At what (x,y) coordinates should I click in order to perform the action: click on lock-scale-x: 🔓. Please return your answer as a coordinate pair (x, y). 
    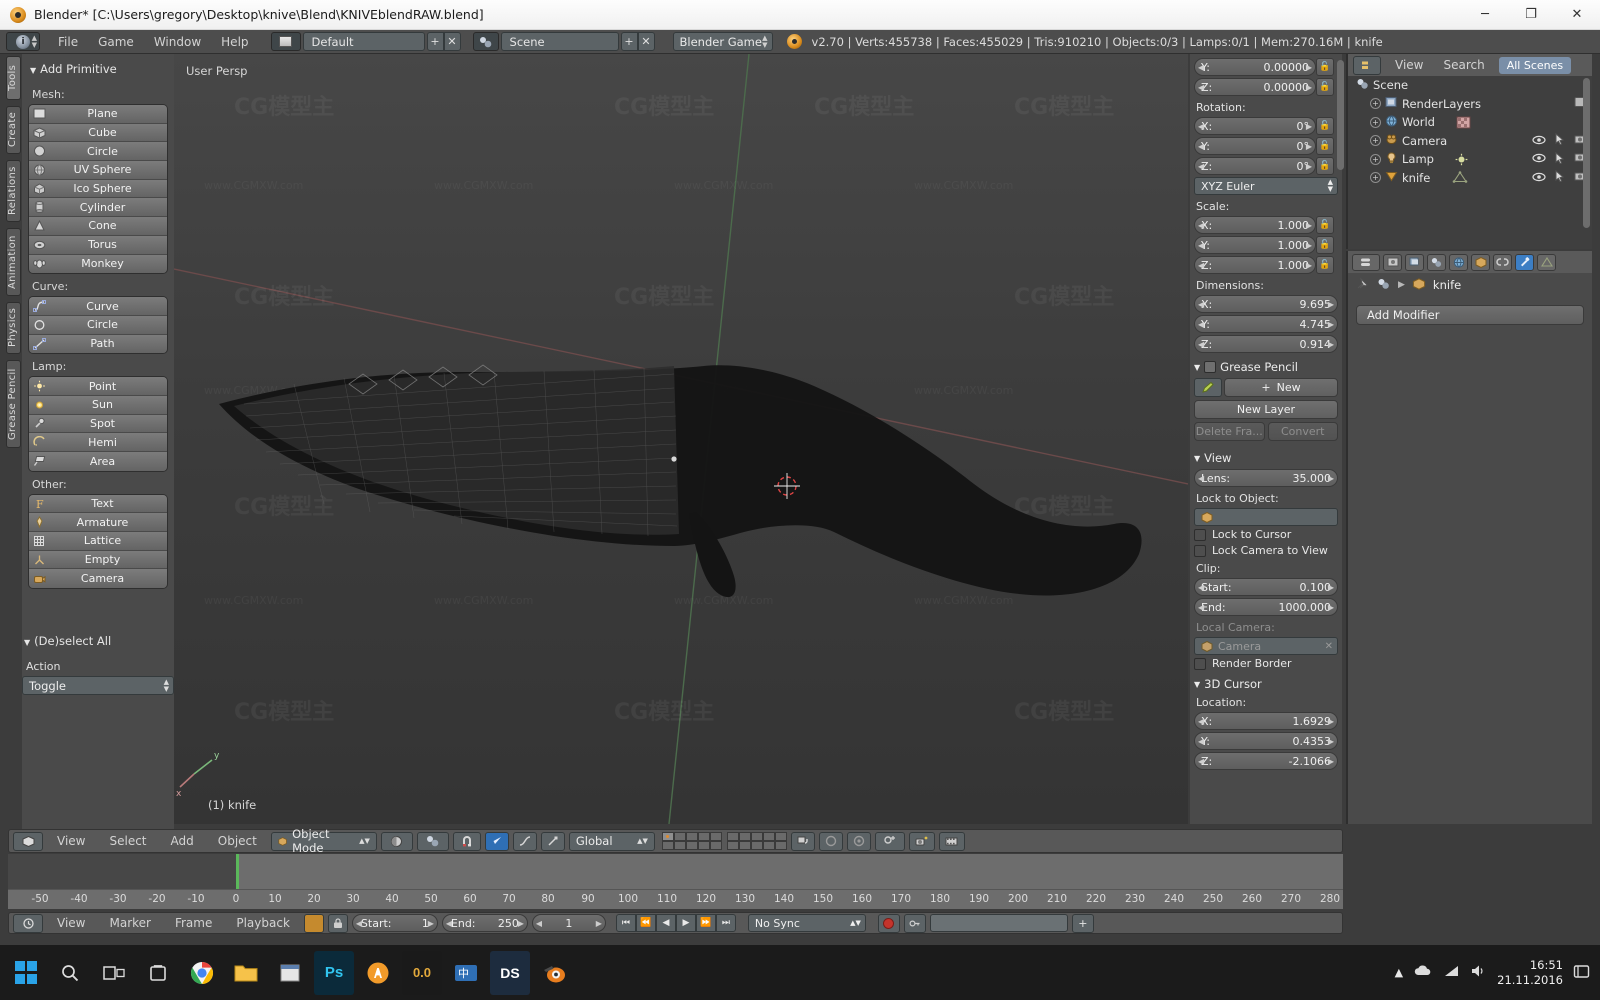
    Looking at the image, I should click on (1325, 225).